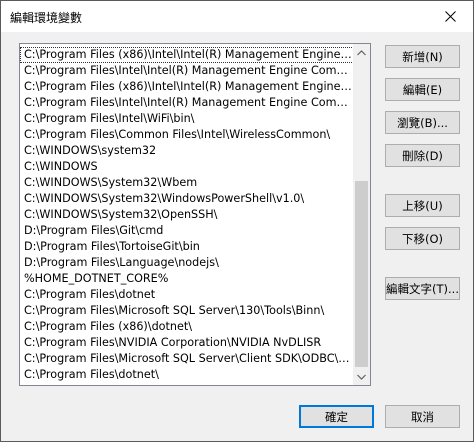 The width and height of the screenshot is (474, 442). What do you see at coordinates (422, 56) in the screenshot?
I see `new-button: 新增(N)` at bounding box center [422, 56].